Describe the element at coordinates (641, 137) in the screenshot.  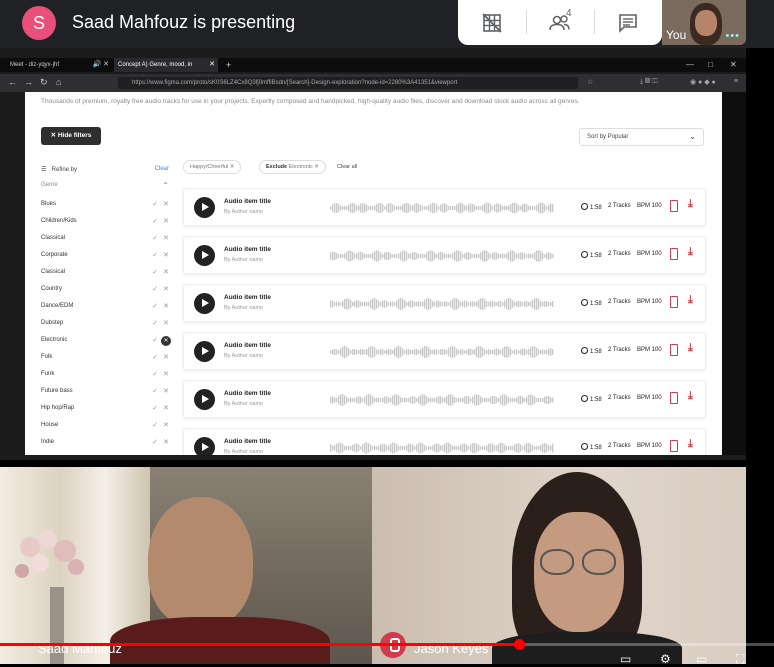
I see `sort-dropdown: Sort by Popular ⌄` at that location.